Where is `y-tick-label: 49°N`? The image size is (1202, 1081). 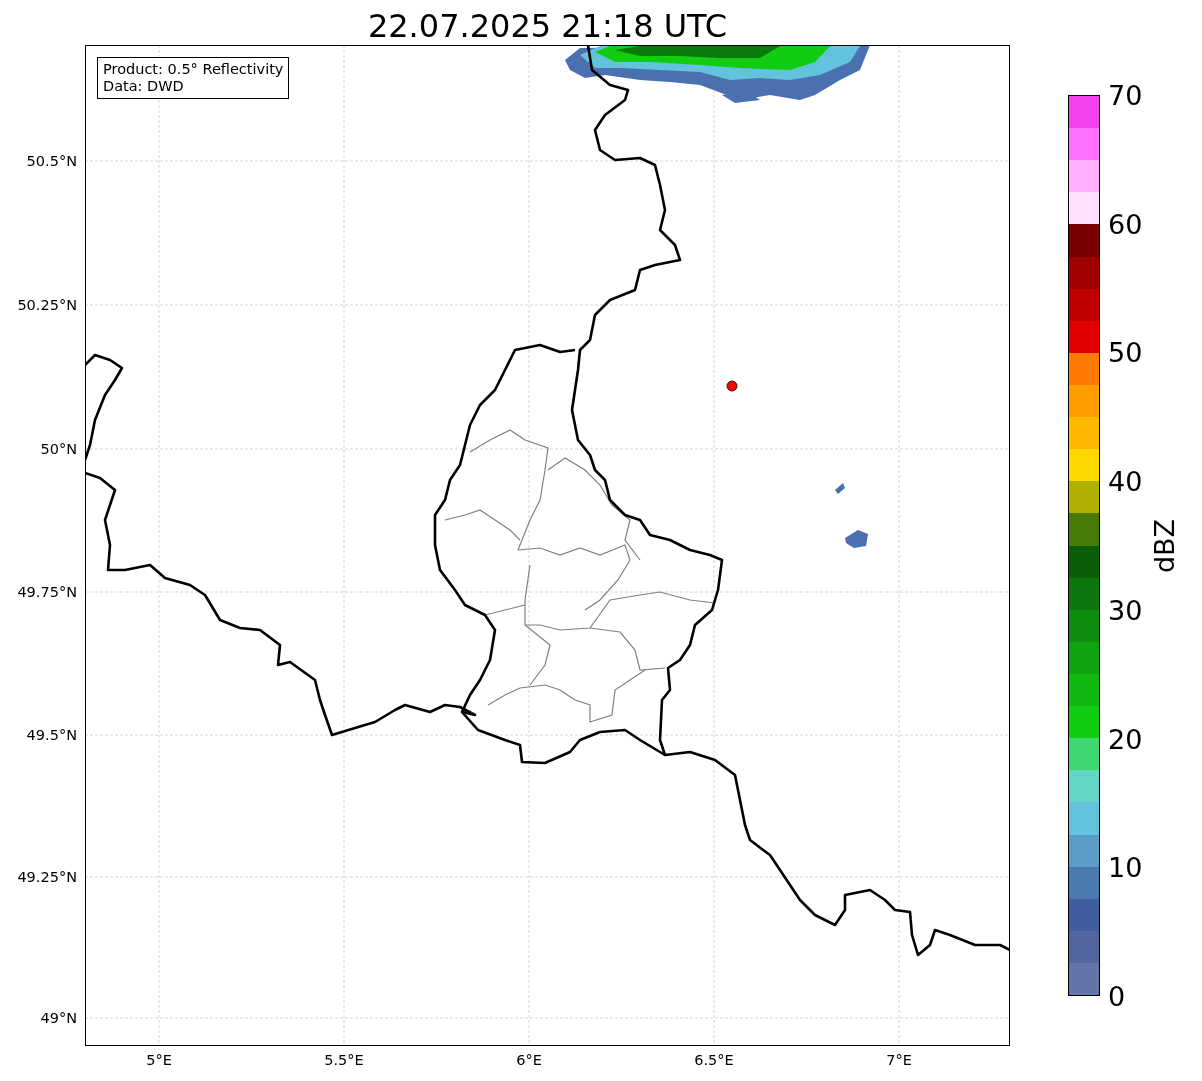 y-tick-label: 49°N is located at coordinates (58, 1018).